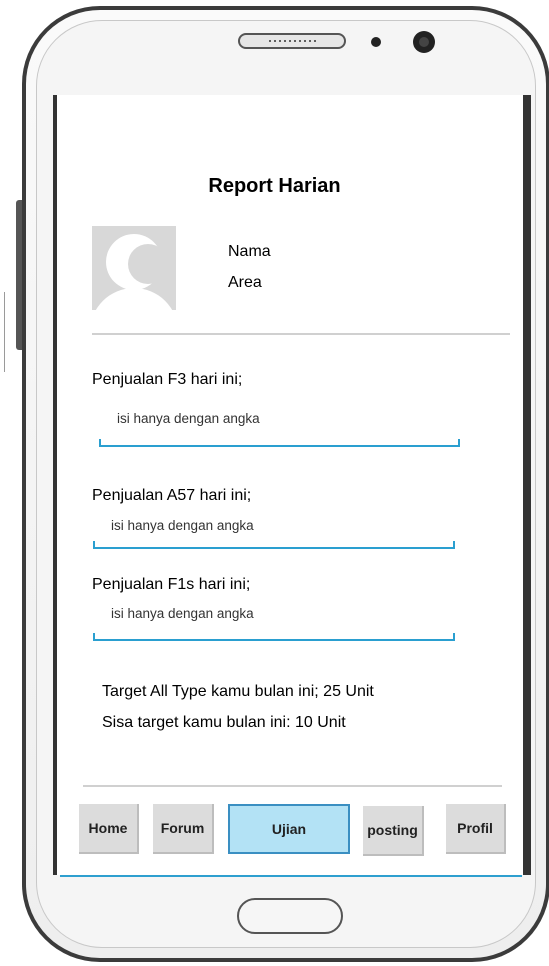  I want to click on input-f1s-placeholder: isi hanya dengan angka, so click(182, 613).